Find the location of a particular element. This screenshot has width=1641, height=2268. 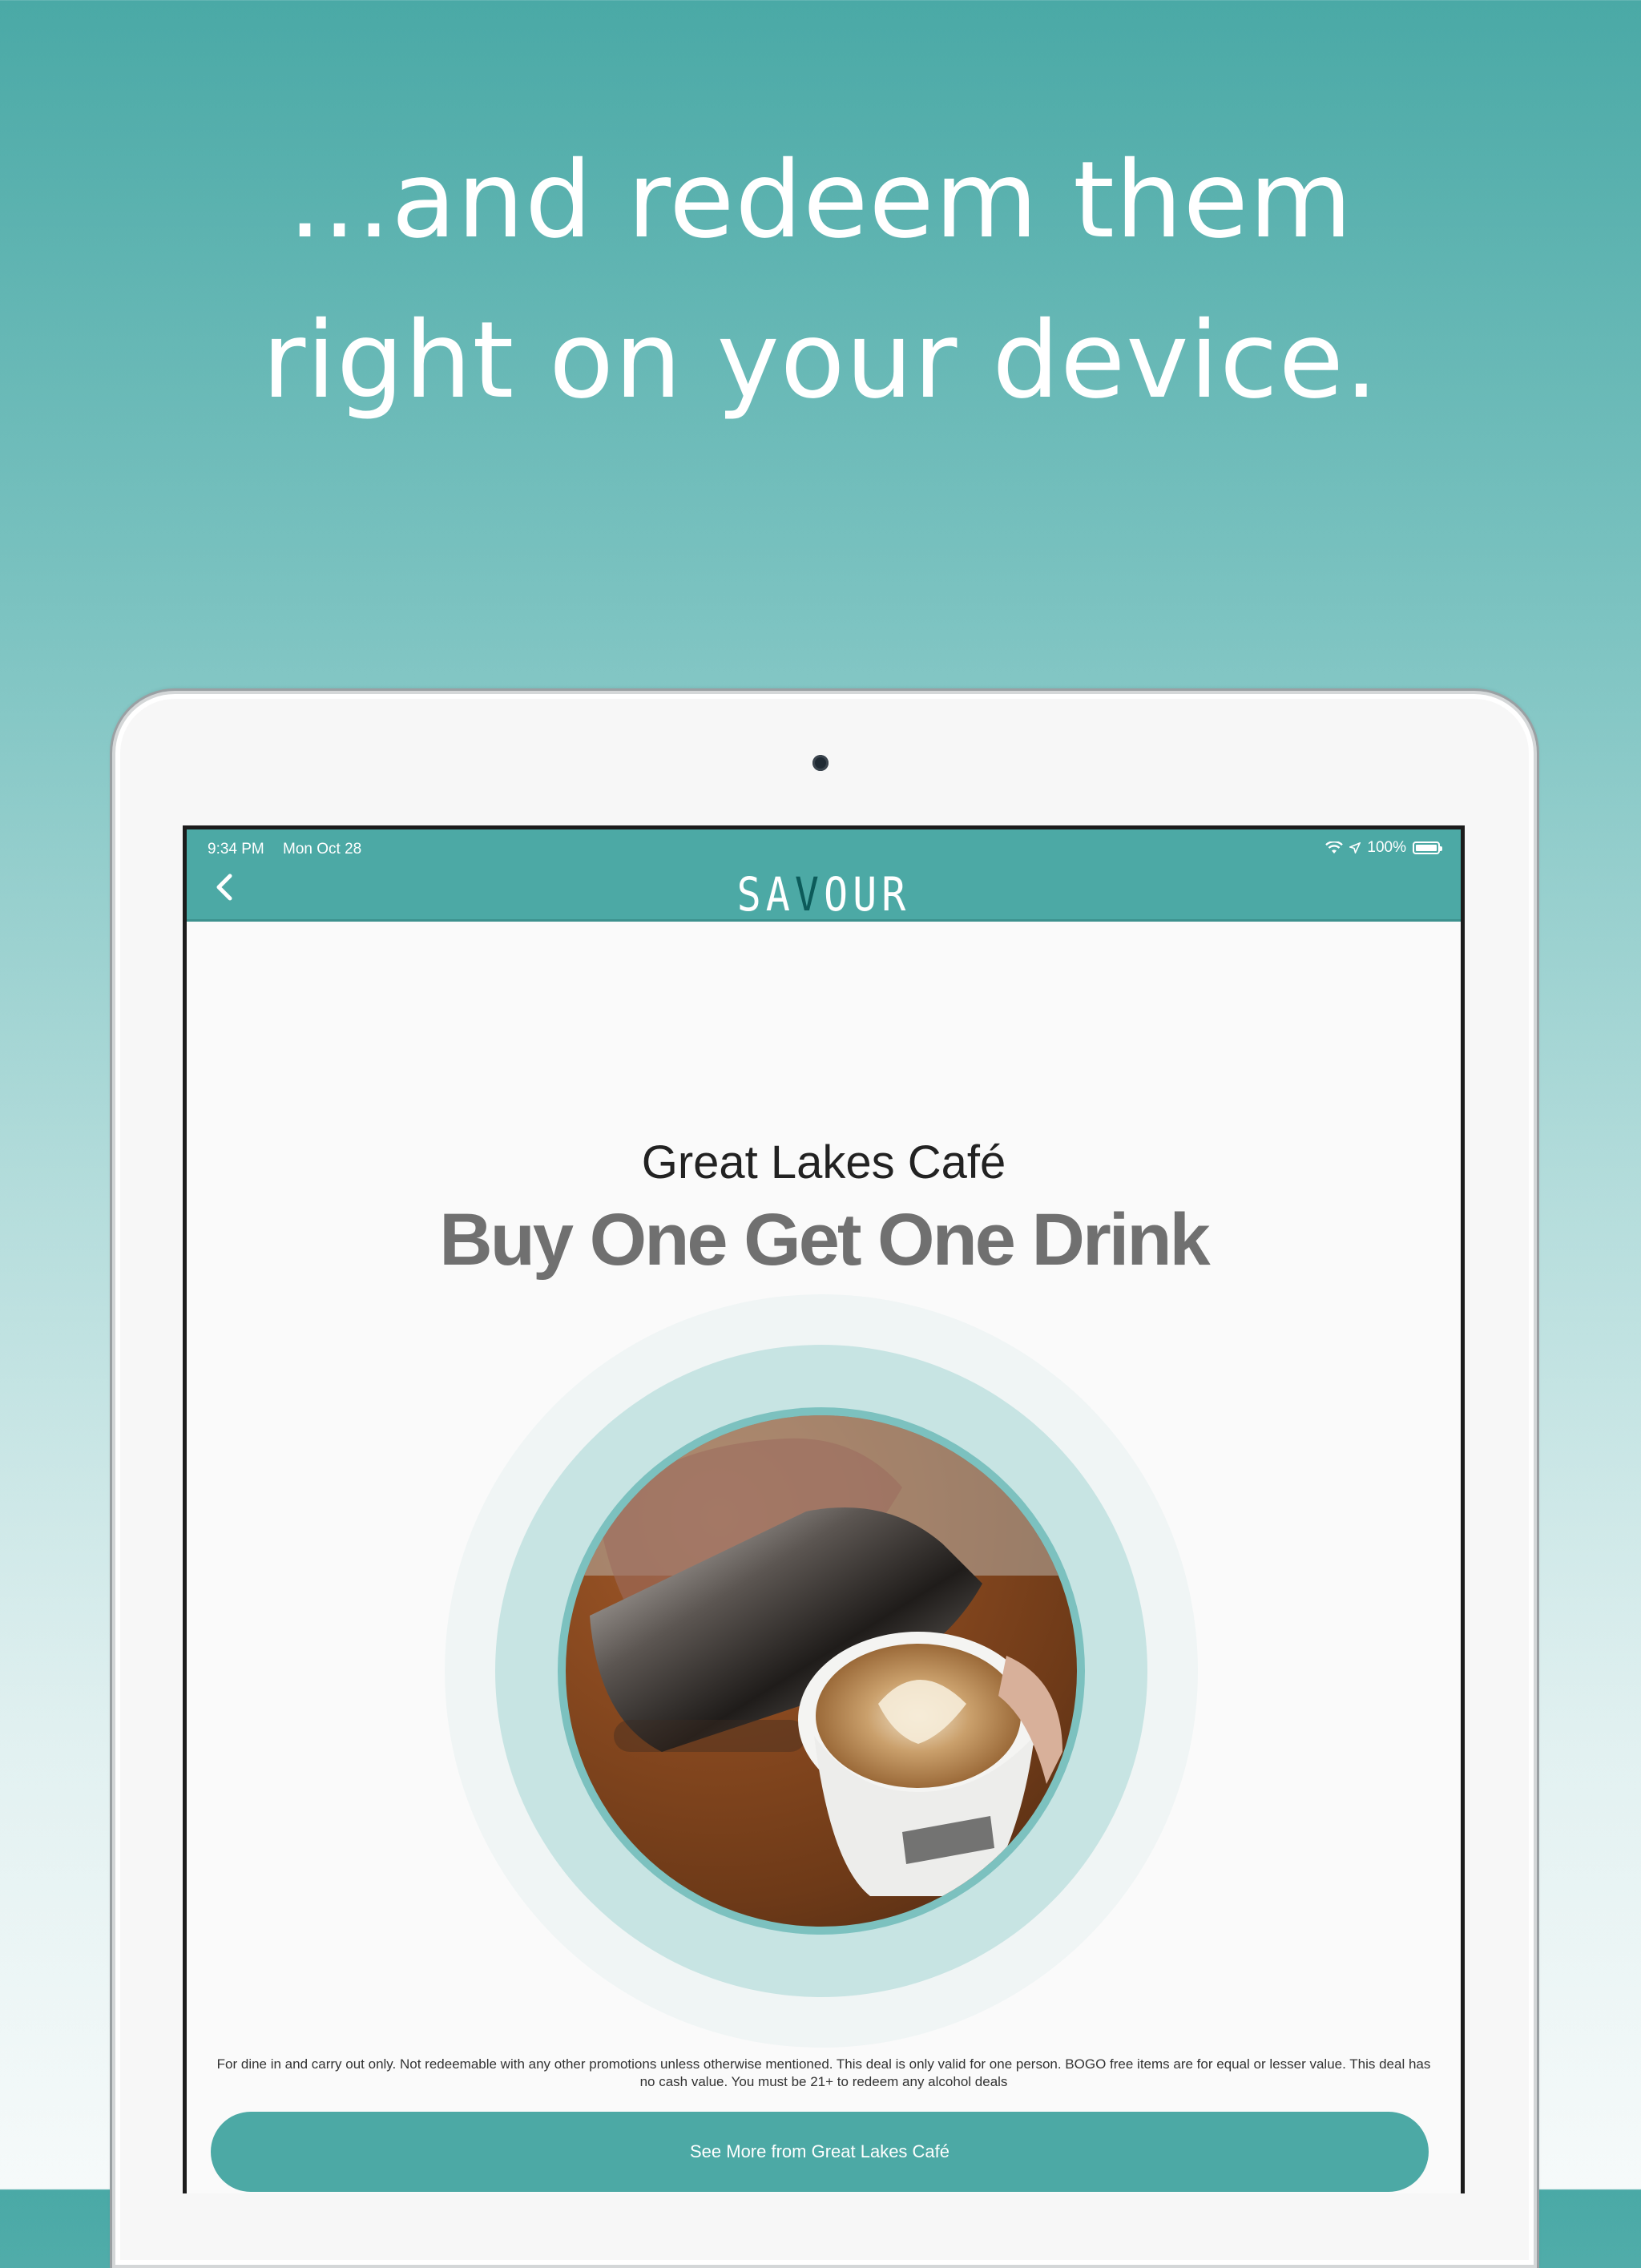

location-arrow-icon is located at coordinates (1355, 848).